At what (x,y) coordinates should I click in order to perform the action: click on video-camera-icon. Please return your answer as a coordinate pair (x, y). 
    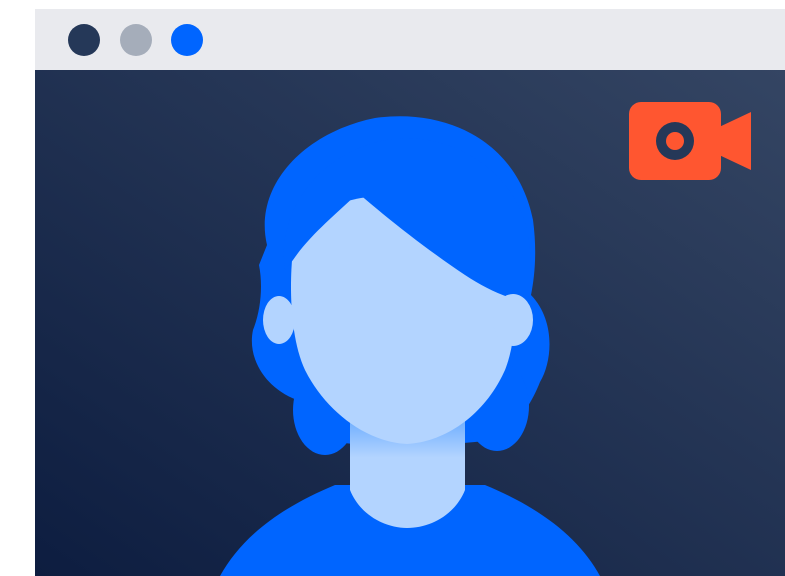
    Looking at the image, I should click on (691, 141).